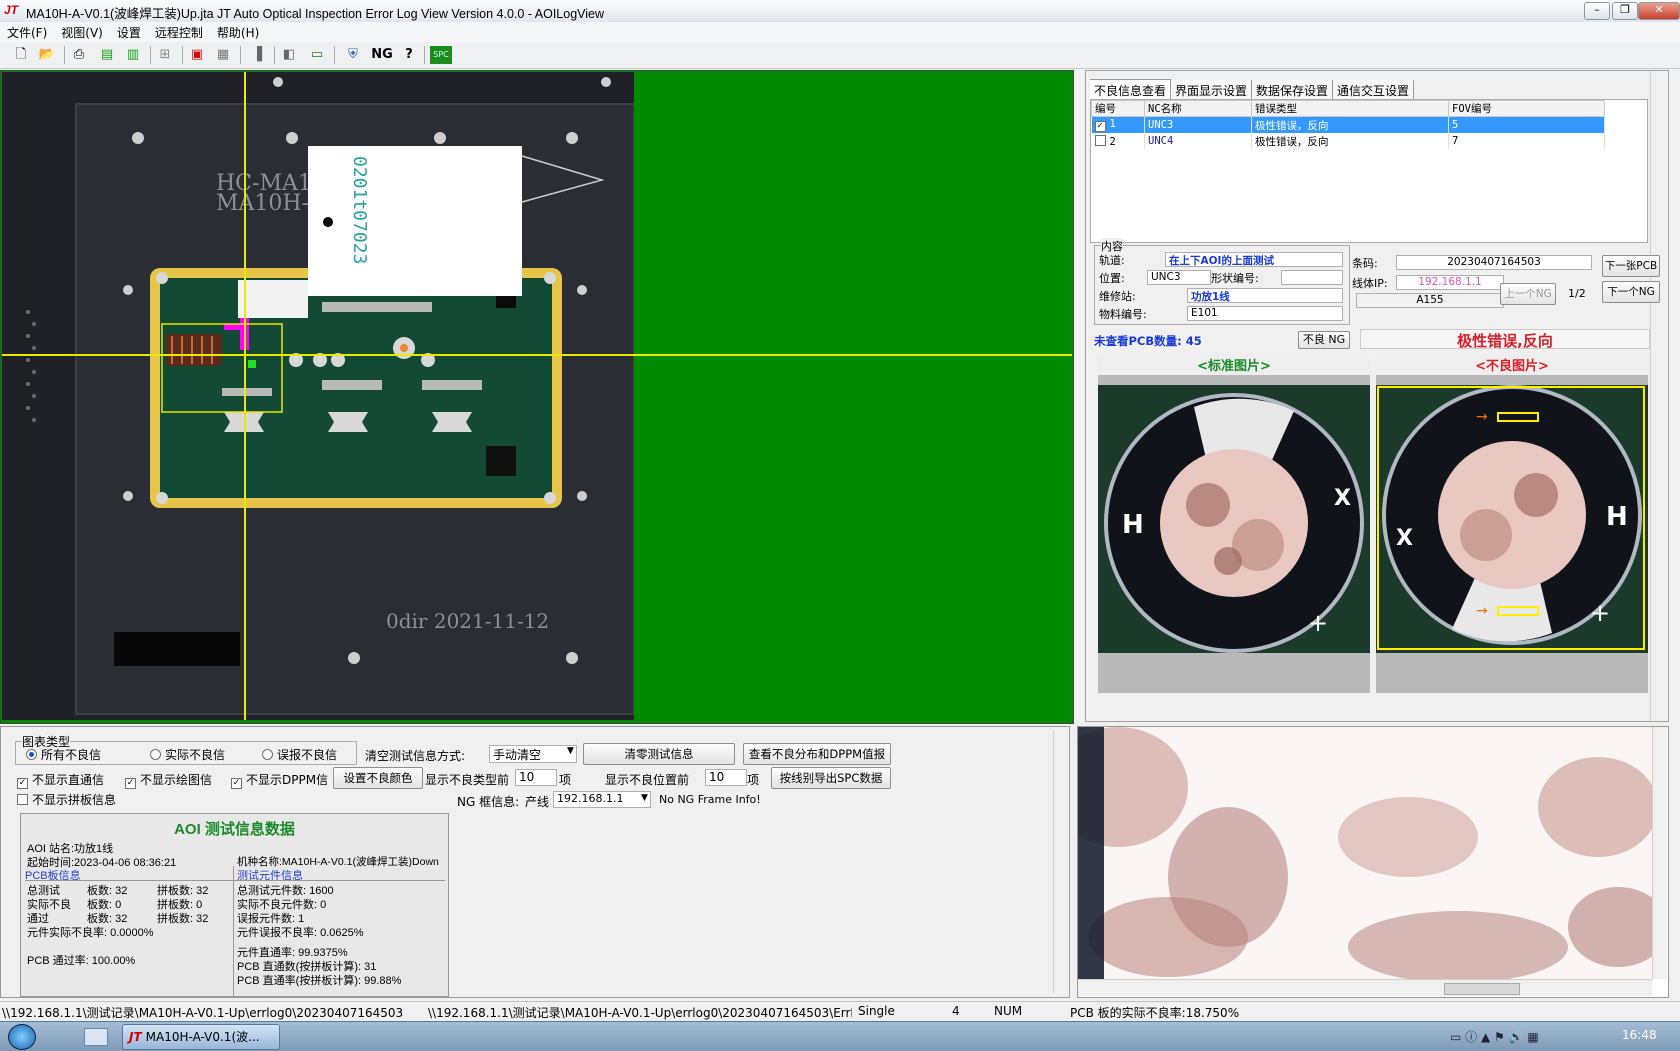 The width and height of the screenshot is (1680, 1051). I want to click on bottom-scrollbar, so click(1060, 862).